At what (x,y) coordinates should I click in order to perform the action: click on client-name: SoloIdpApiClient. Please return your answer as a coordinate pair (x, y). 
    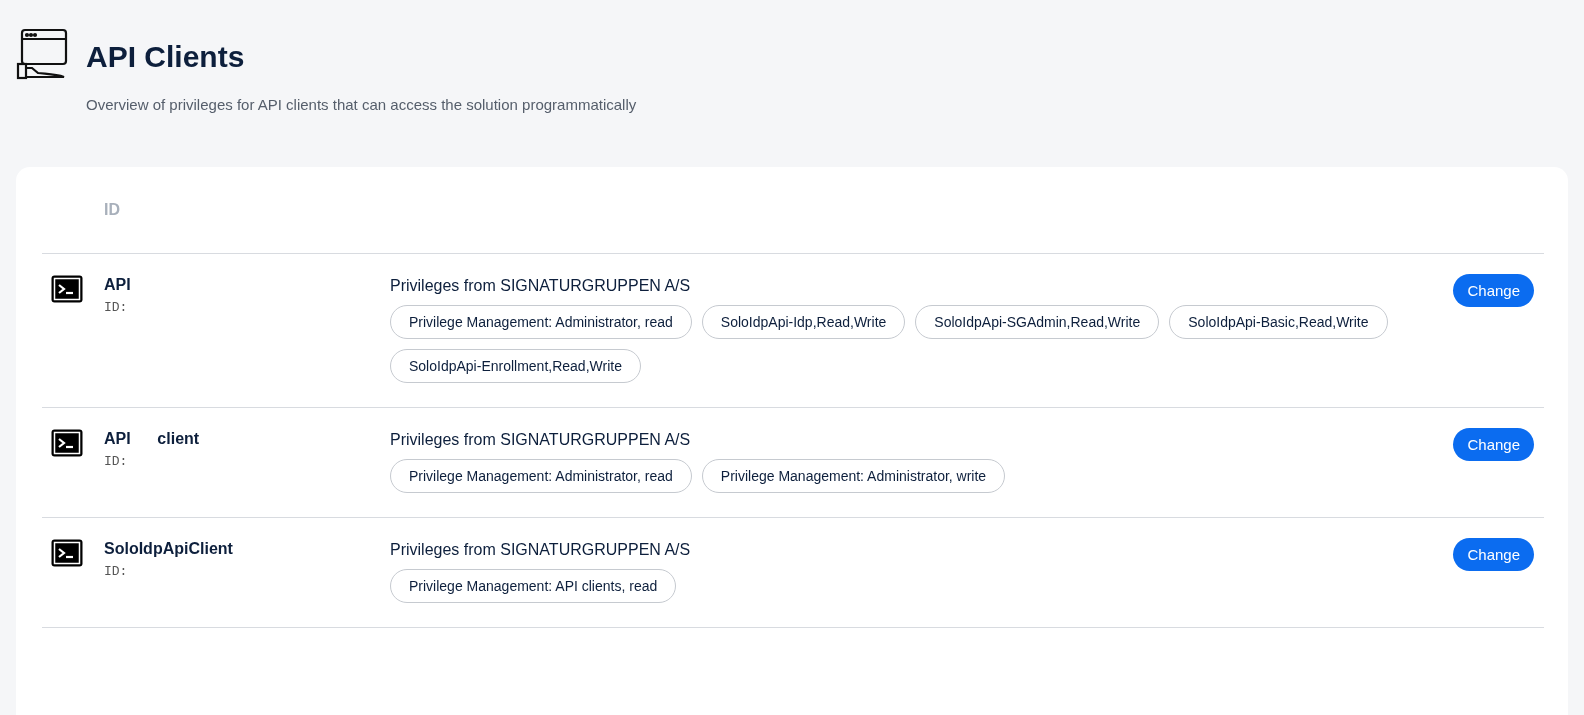
    Looking at the image, I should click on (169, 549).